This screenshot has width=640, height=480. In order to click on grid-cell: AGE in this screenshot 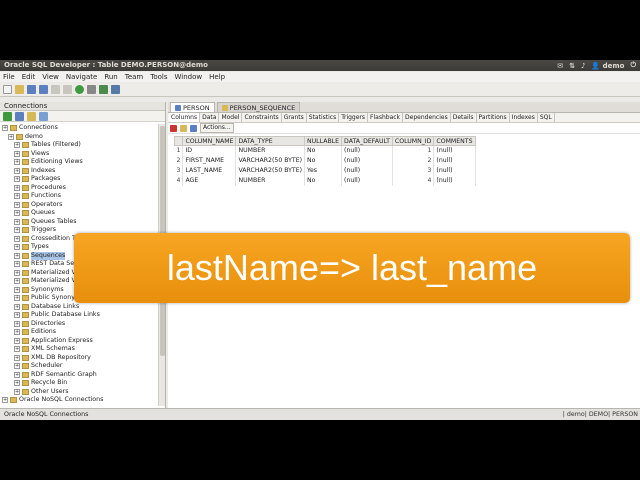, I will do `click(209, 180)`.